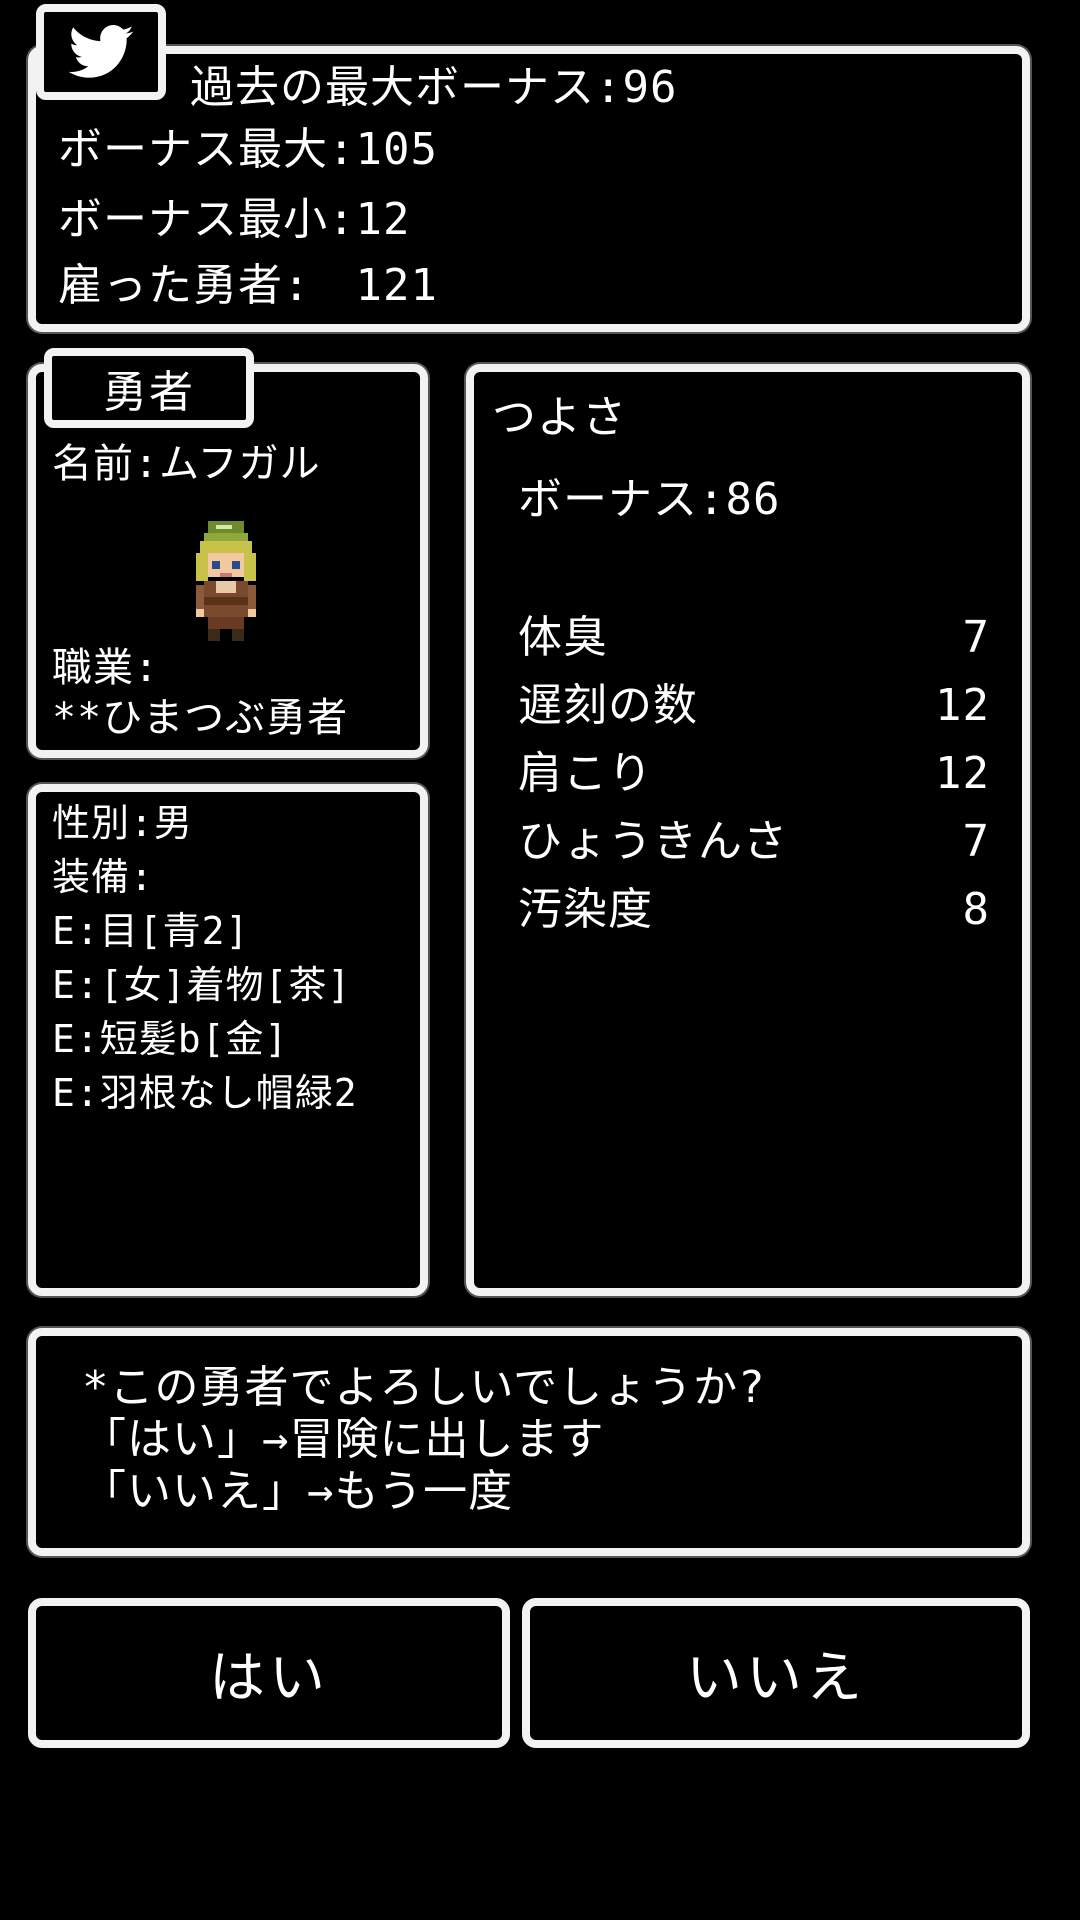 This screenshot has width=1080, height=1920. I want to click on equip-item: E:目[青2], so click(151, 931).